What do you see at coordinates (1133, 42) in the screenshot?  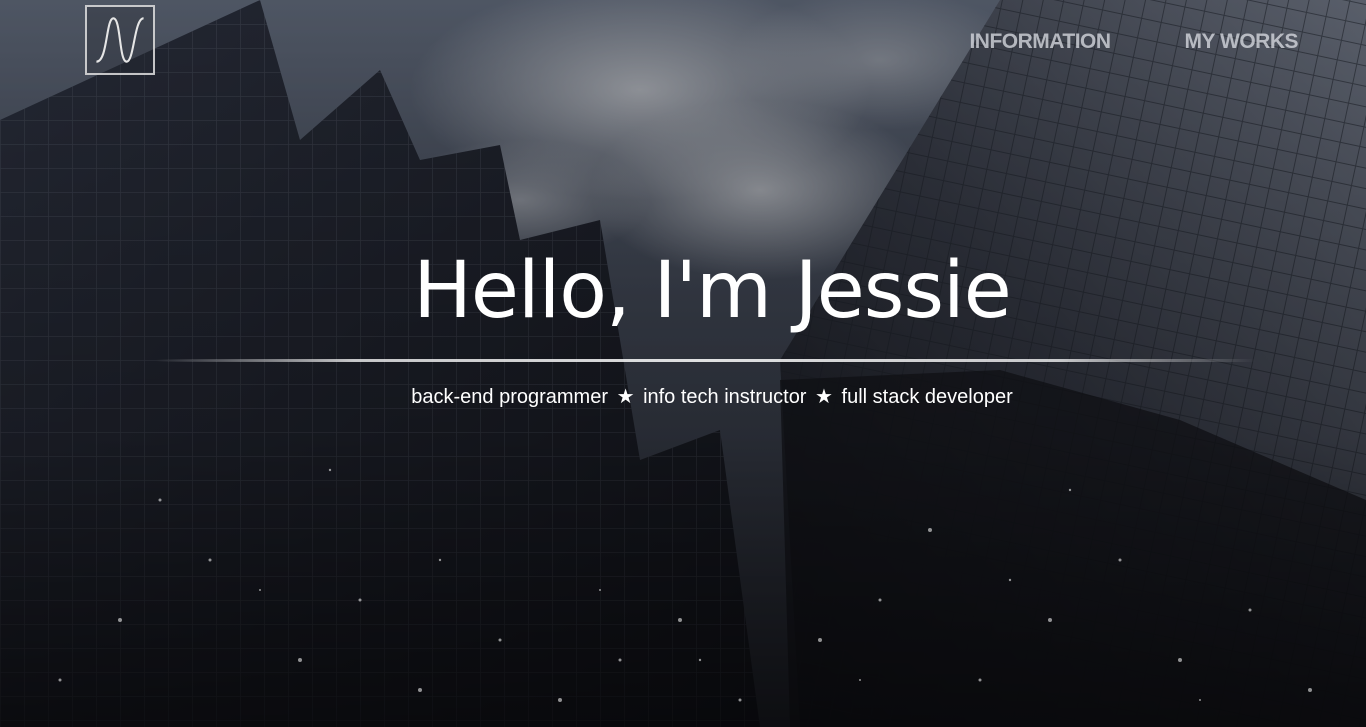 I see `main-nav: INFORMATION MY WORKS` at bounding box center [1133, 42].